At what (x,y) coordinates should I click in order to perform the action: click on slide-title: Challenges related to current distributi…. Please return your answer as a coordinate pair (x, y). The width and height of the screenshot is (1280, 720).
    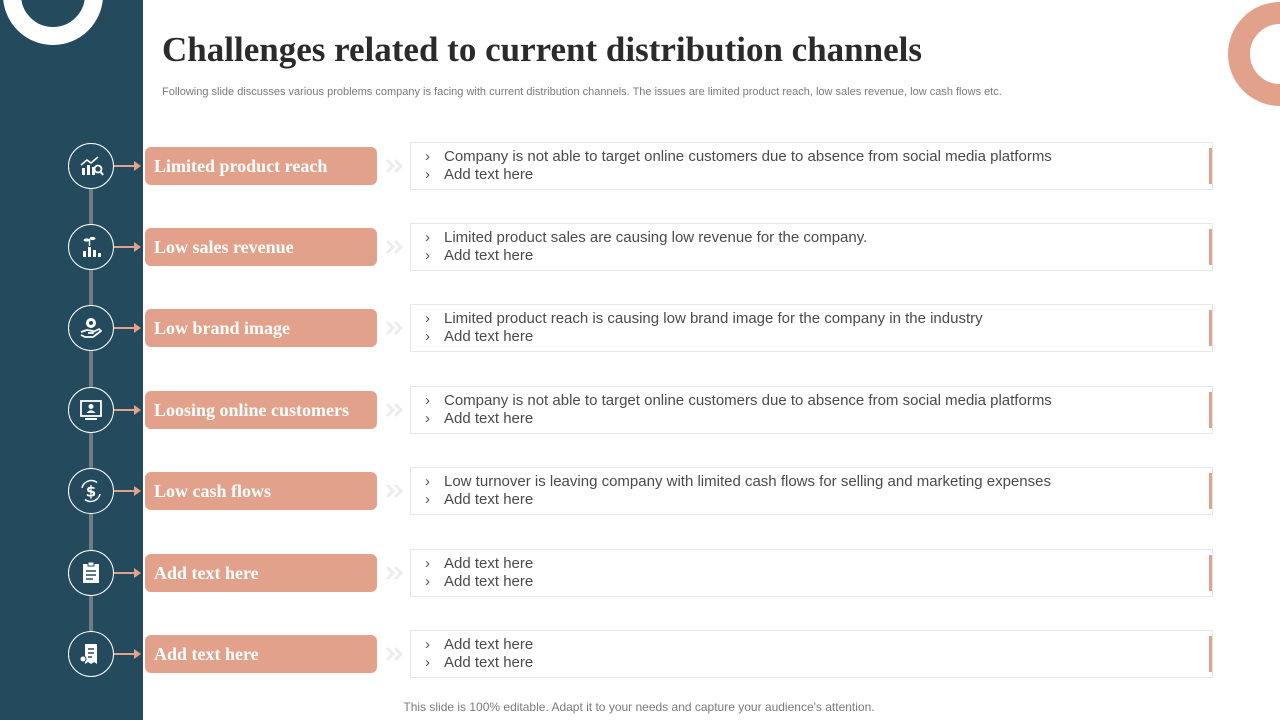
    Looking at the image, I should click on (542, 49).